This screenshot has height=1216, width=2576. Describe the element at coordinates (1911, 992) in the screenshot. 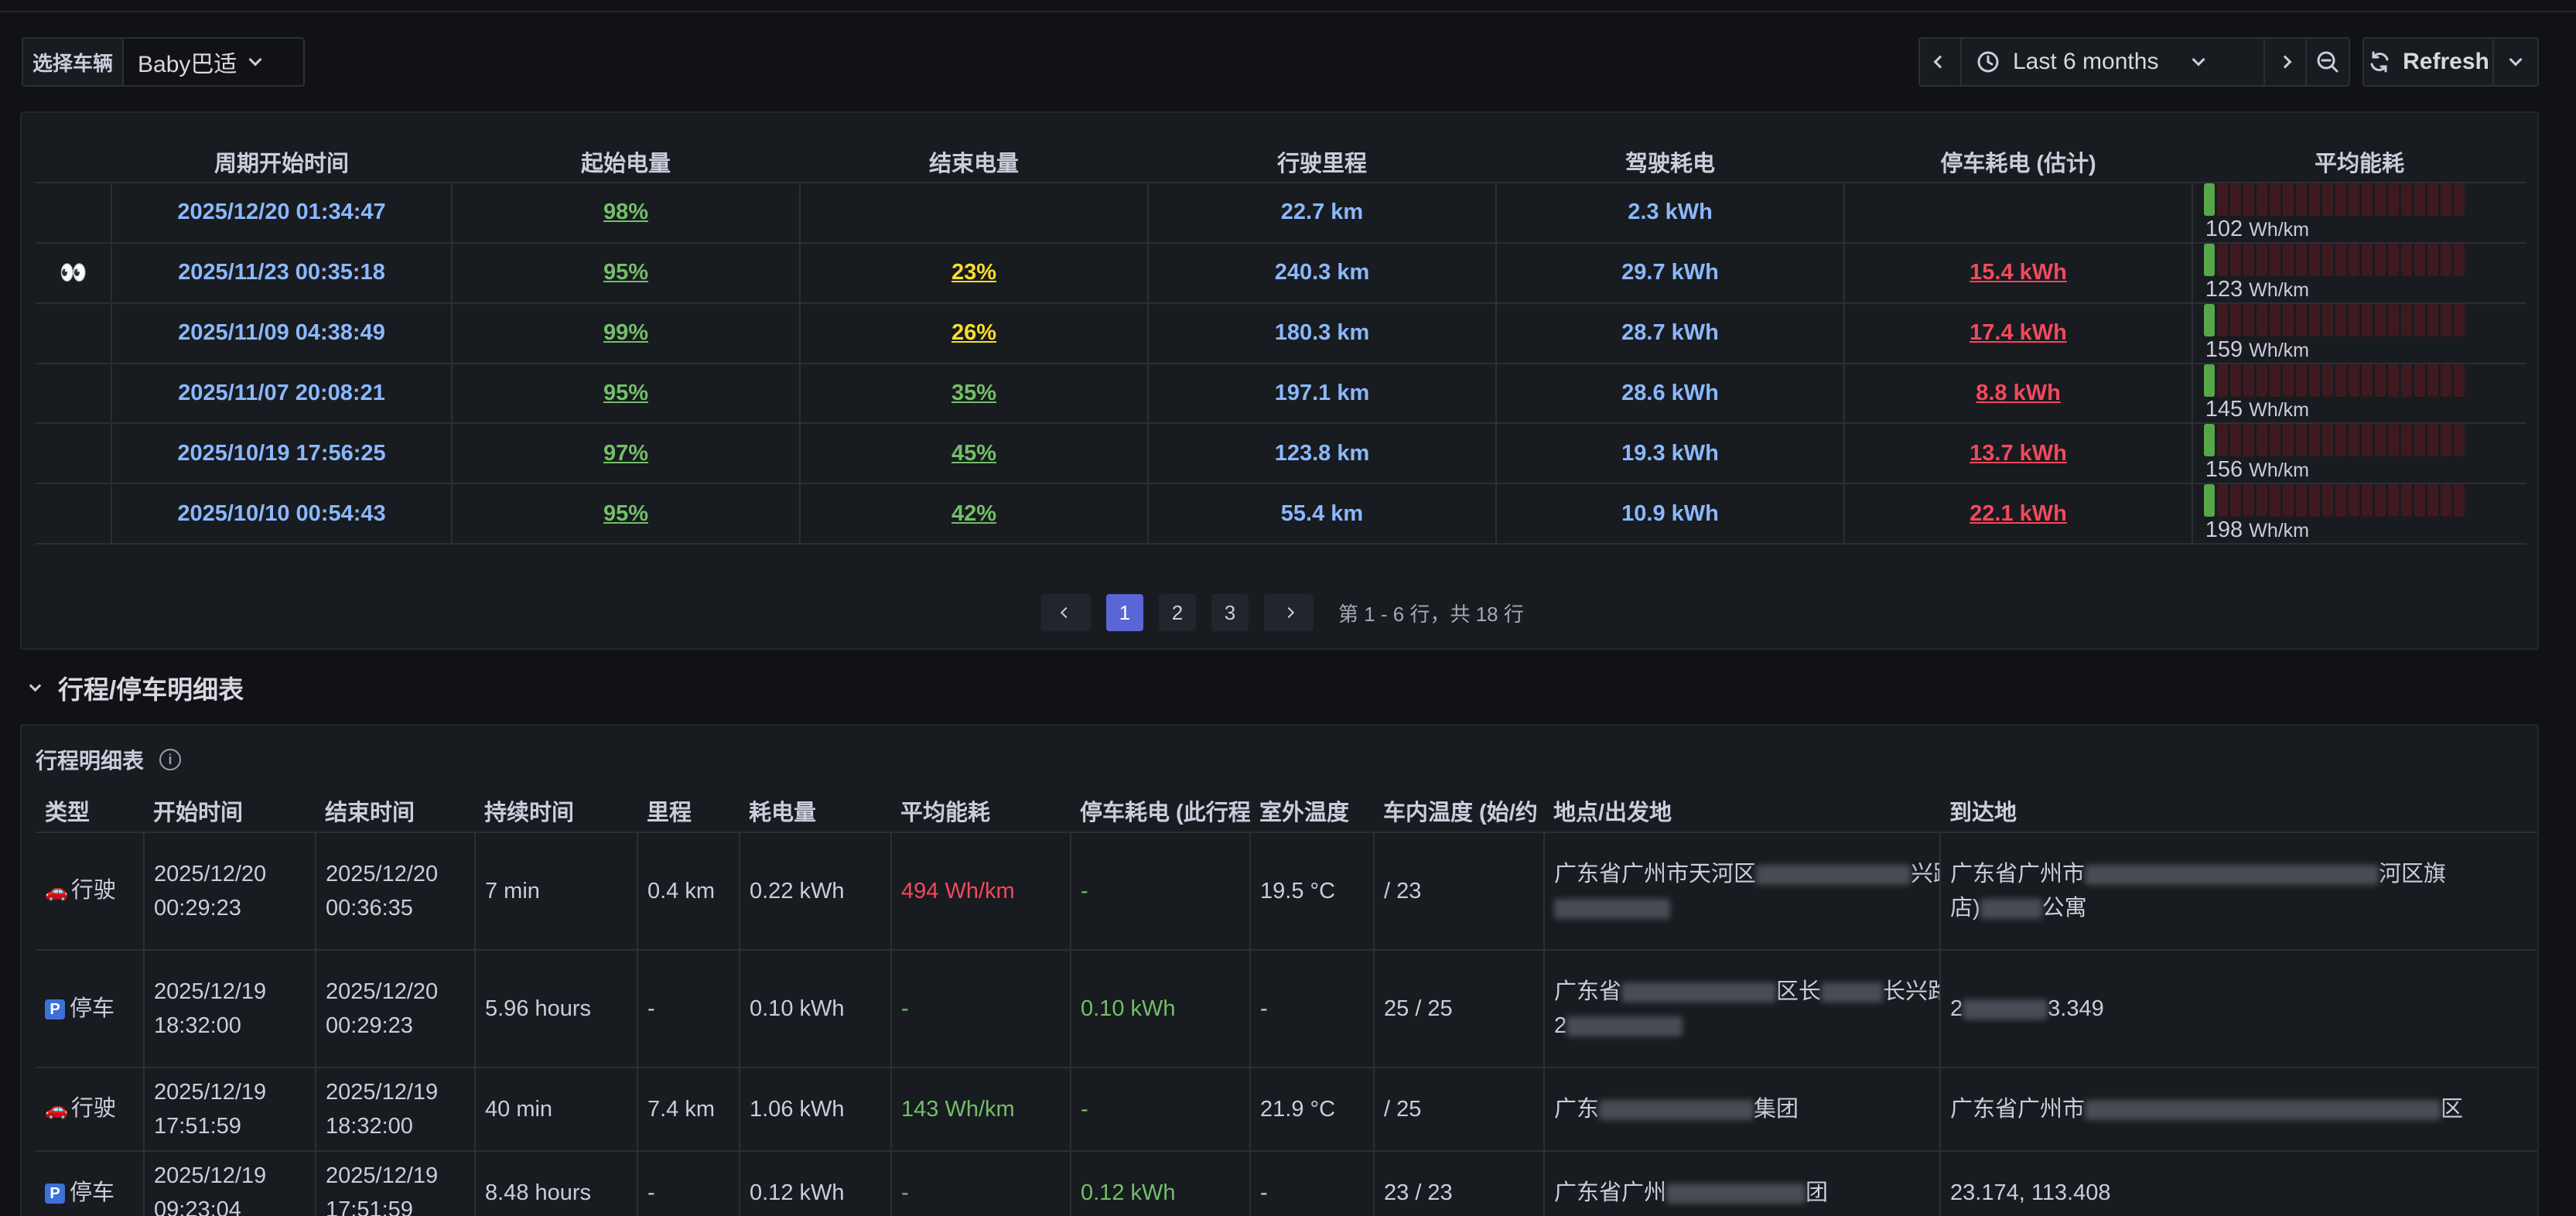

I see `from-text: 长兴路` at that location.